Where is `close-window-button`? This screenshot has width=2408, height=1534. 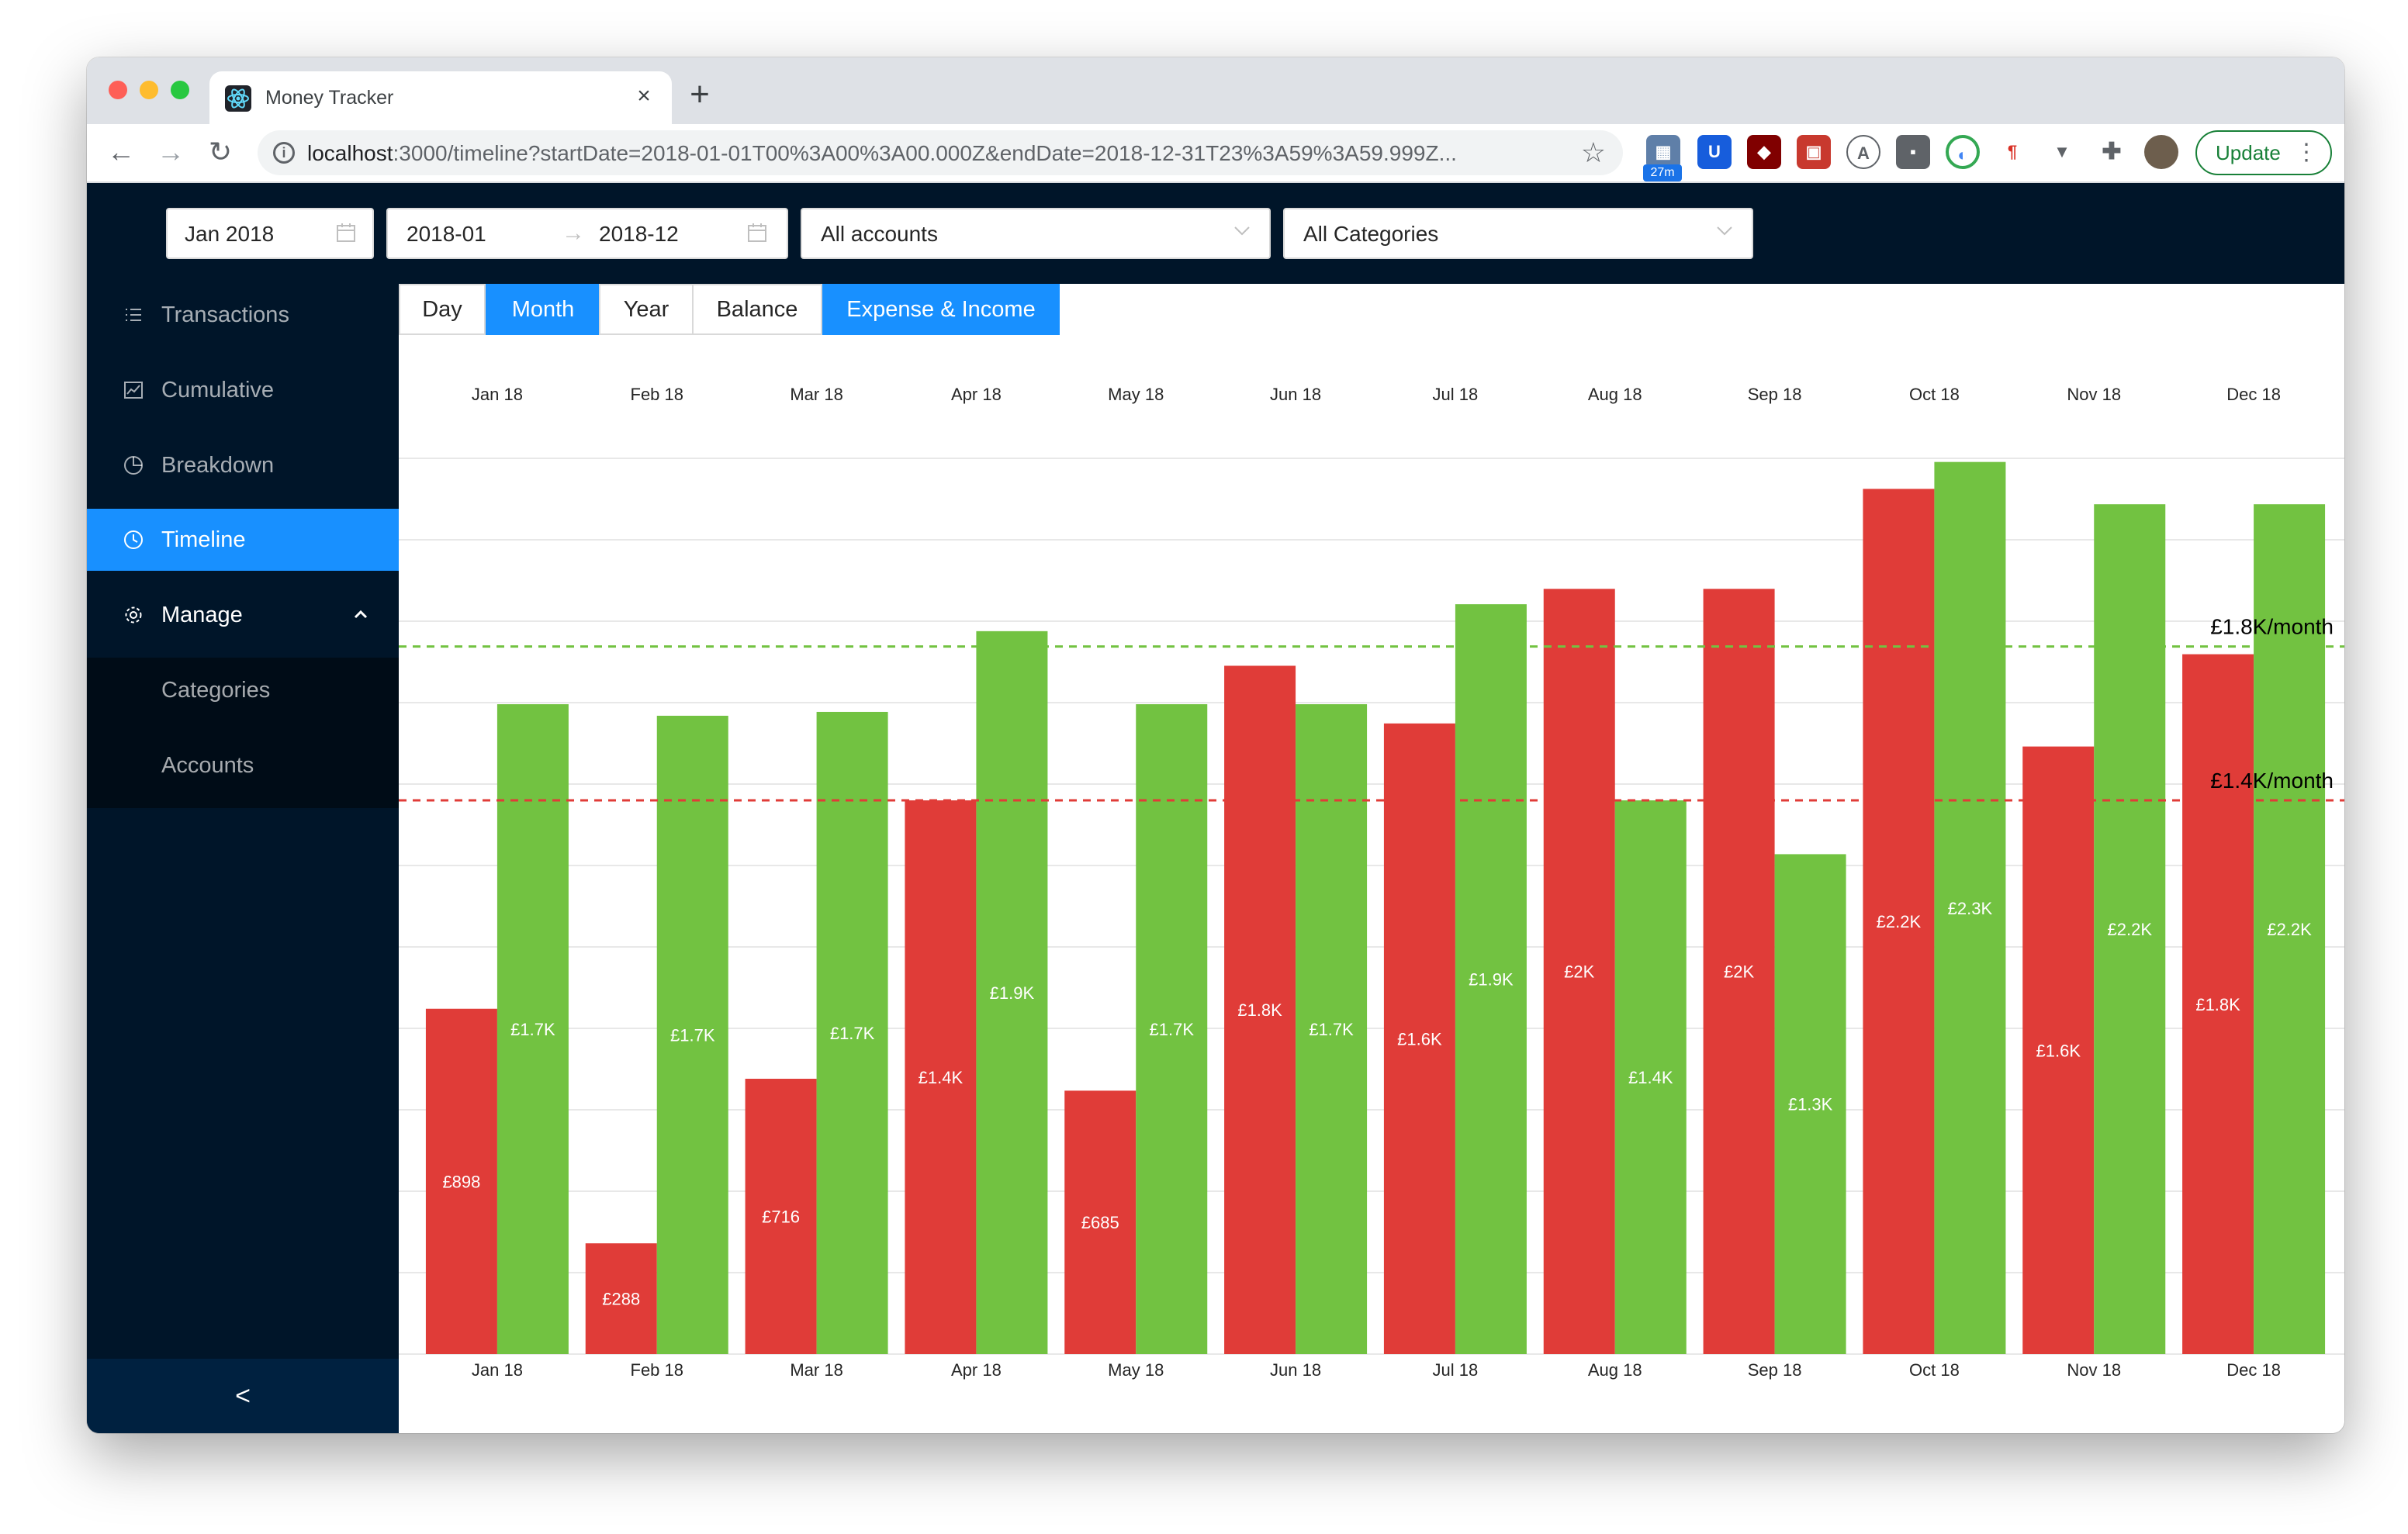
close-window-button is located at coordinates (118, 90).